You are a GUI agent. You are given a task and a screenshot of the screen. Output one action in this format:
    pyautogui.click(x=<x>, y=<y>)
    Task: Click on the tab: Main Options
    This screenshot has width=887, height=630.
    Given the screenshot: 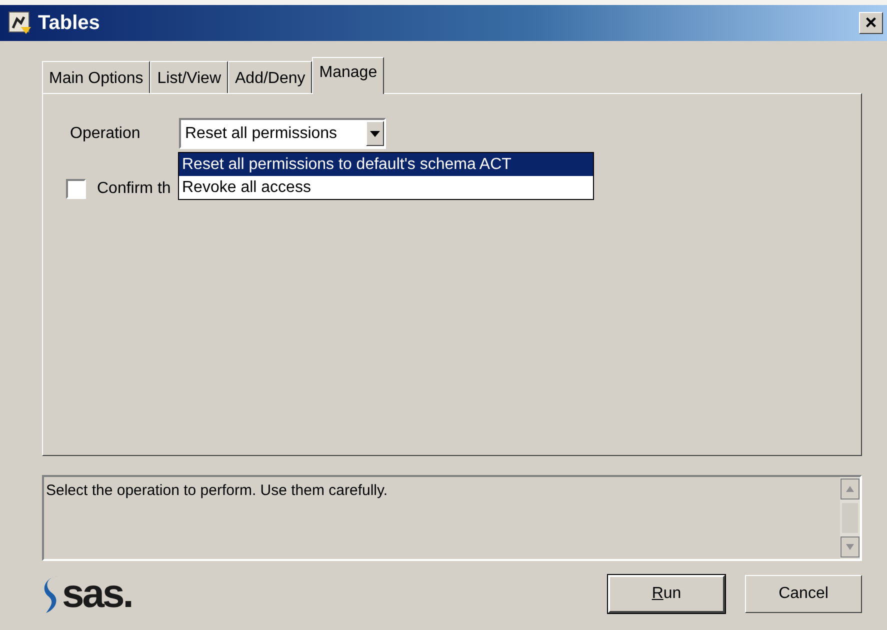 What is the action you would take?
    pyautogui.click(x=96, y=77)
    